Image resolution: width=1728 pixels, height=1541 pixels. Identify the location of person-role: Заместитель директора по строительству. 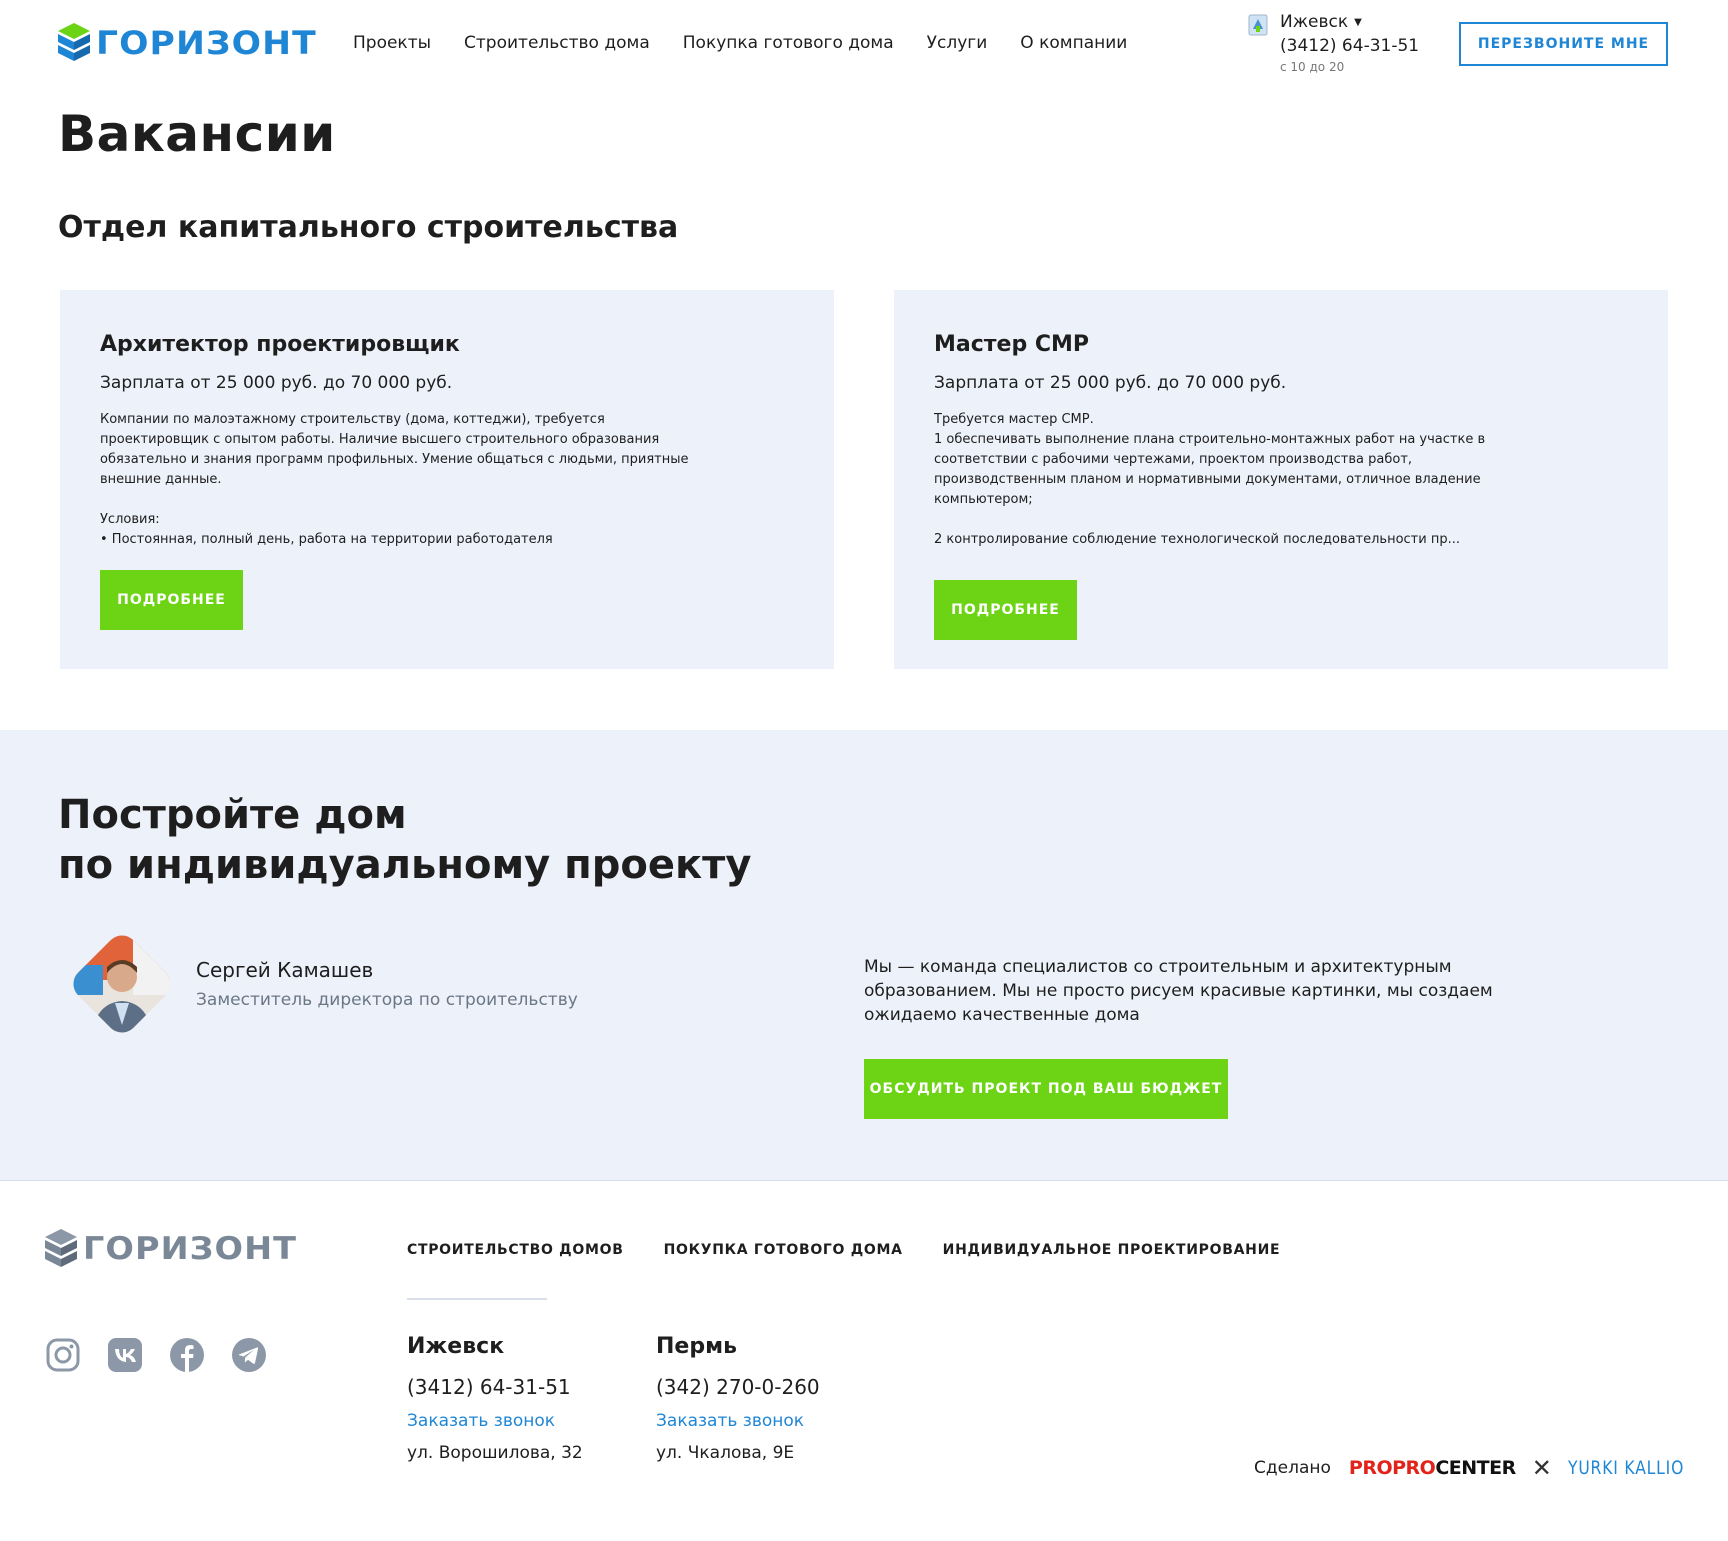
(387, 1000).